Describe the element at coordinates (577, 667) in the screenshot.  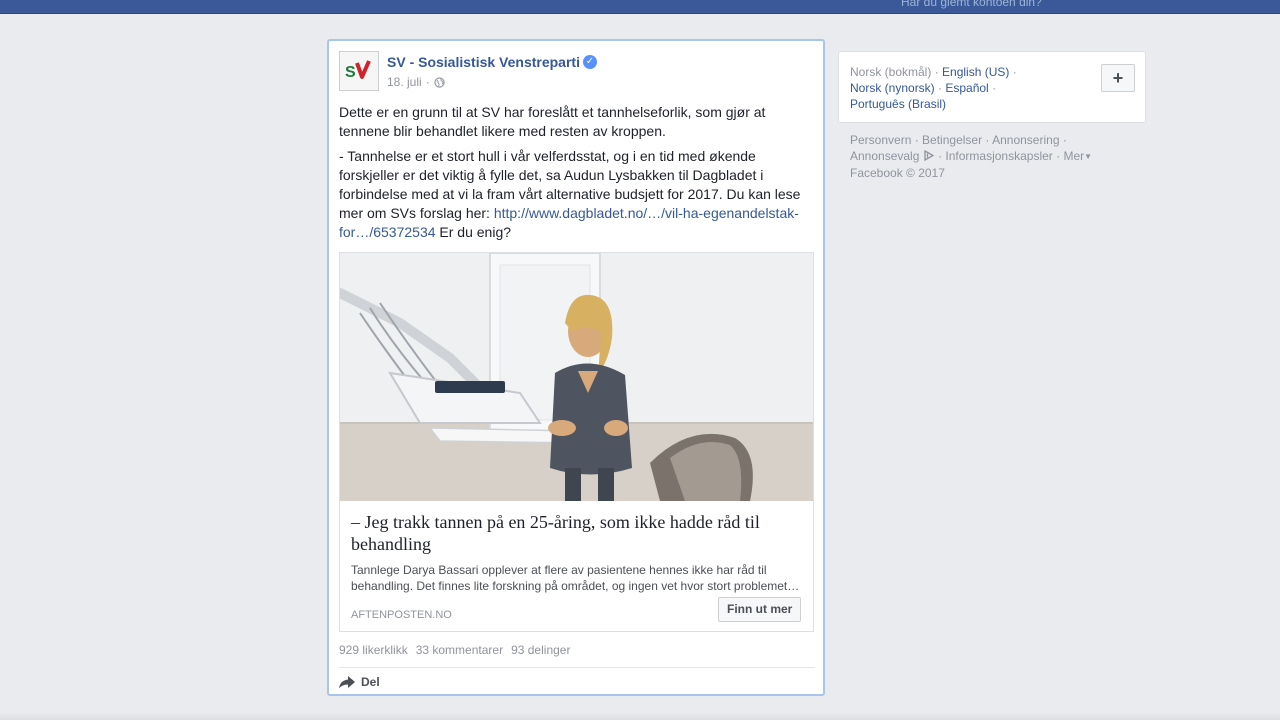
I see `divider` at that location.